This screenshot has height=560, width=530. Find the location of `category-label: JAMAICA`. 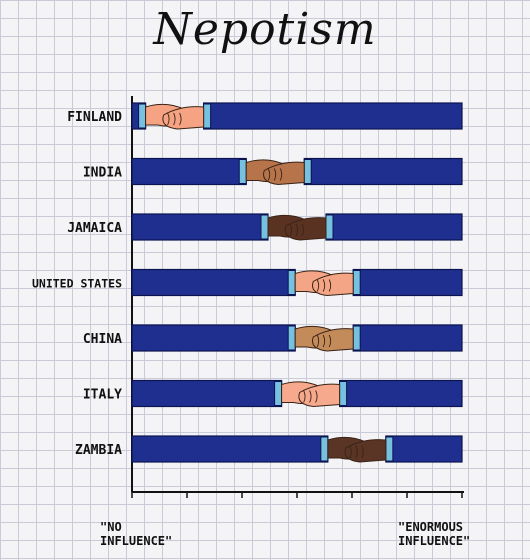

category-label: JAMAICA is located at coordinates (94, 228).